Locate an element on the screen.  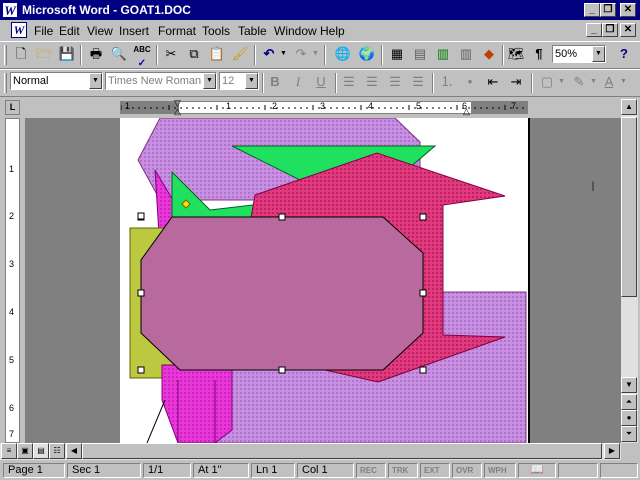
cut-button: ✂ is located at coordinates (171, 54).